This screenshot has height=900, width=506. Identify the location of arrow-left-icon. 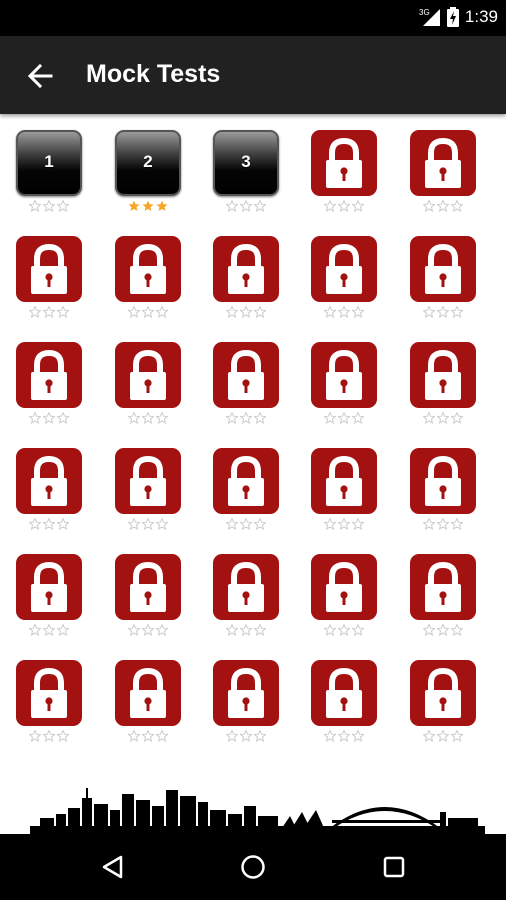
(40, 76).